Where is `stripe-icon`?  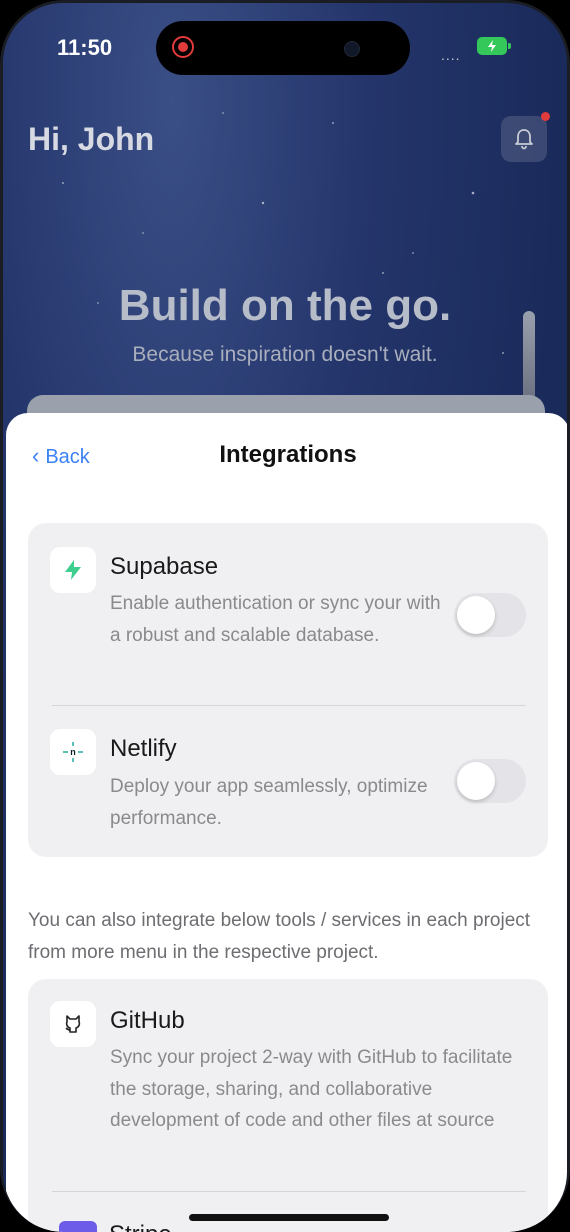
stripe-icon is located at coordinates (78, 1226).